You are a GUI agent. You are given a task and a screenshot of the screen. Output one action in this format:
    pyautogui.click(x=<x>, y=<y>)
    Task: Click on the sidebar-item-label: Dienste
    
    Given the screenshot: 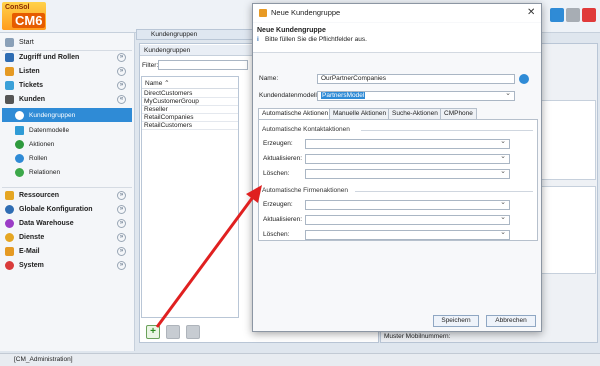 What is the action you would take?
    pyautogui.click(x=32, y=237)
    